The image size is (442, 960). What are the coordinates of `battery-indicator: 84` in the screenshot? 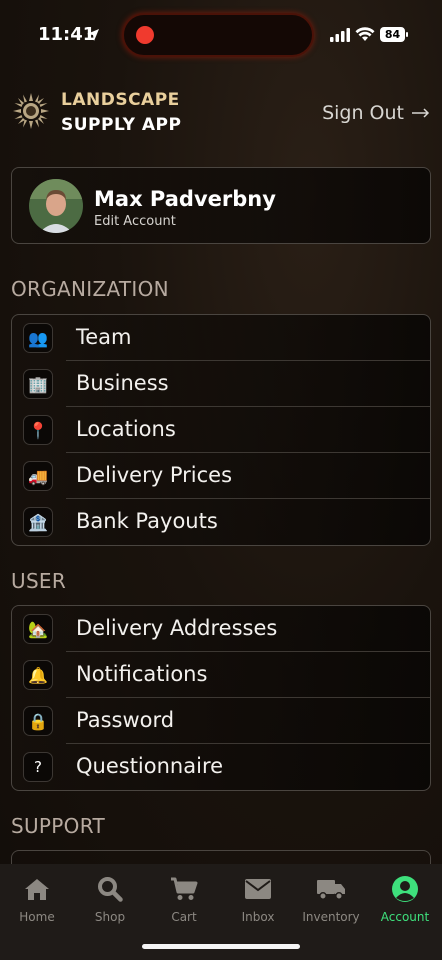 It's located at (392, 34).